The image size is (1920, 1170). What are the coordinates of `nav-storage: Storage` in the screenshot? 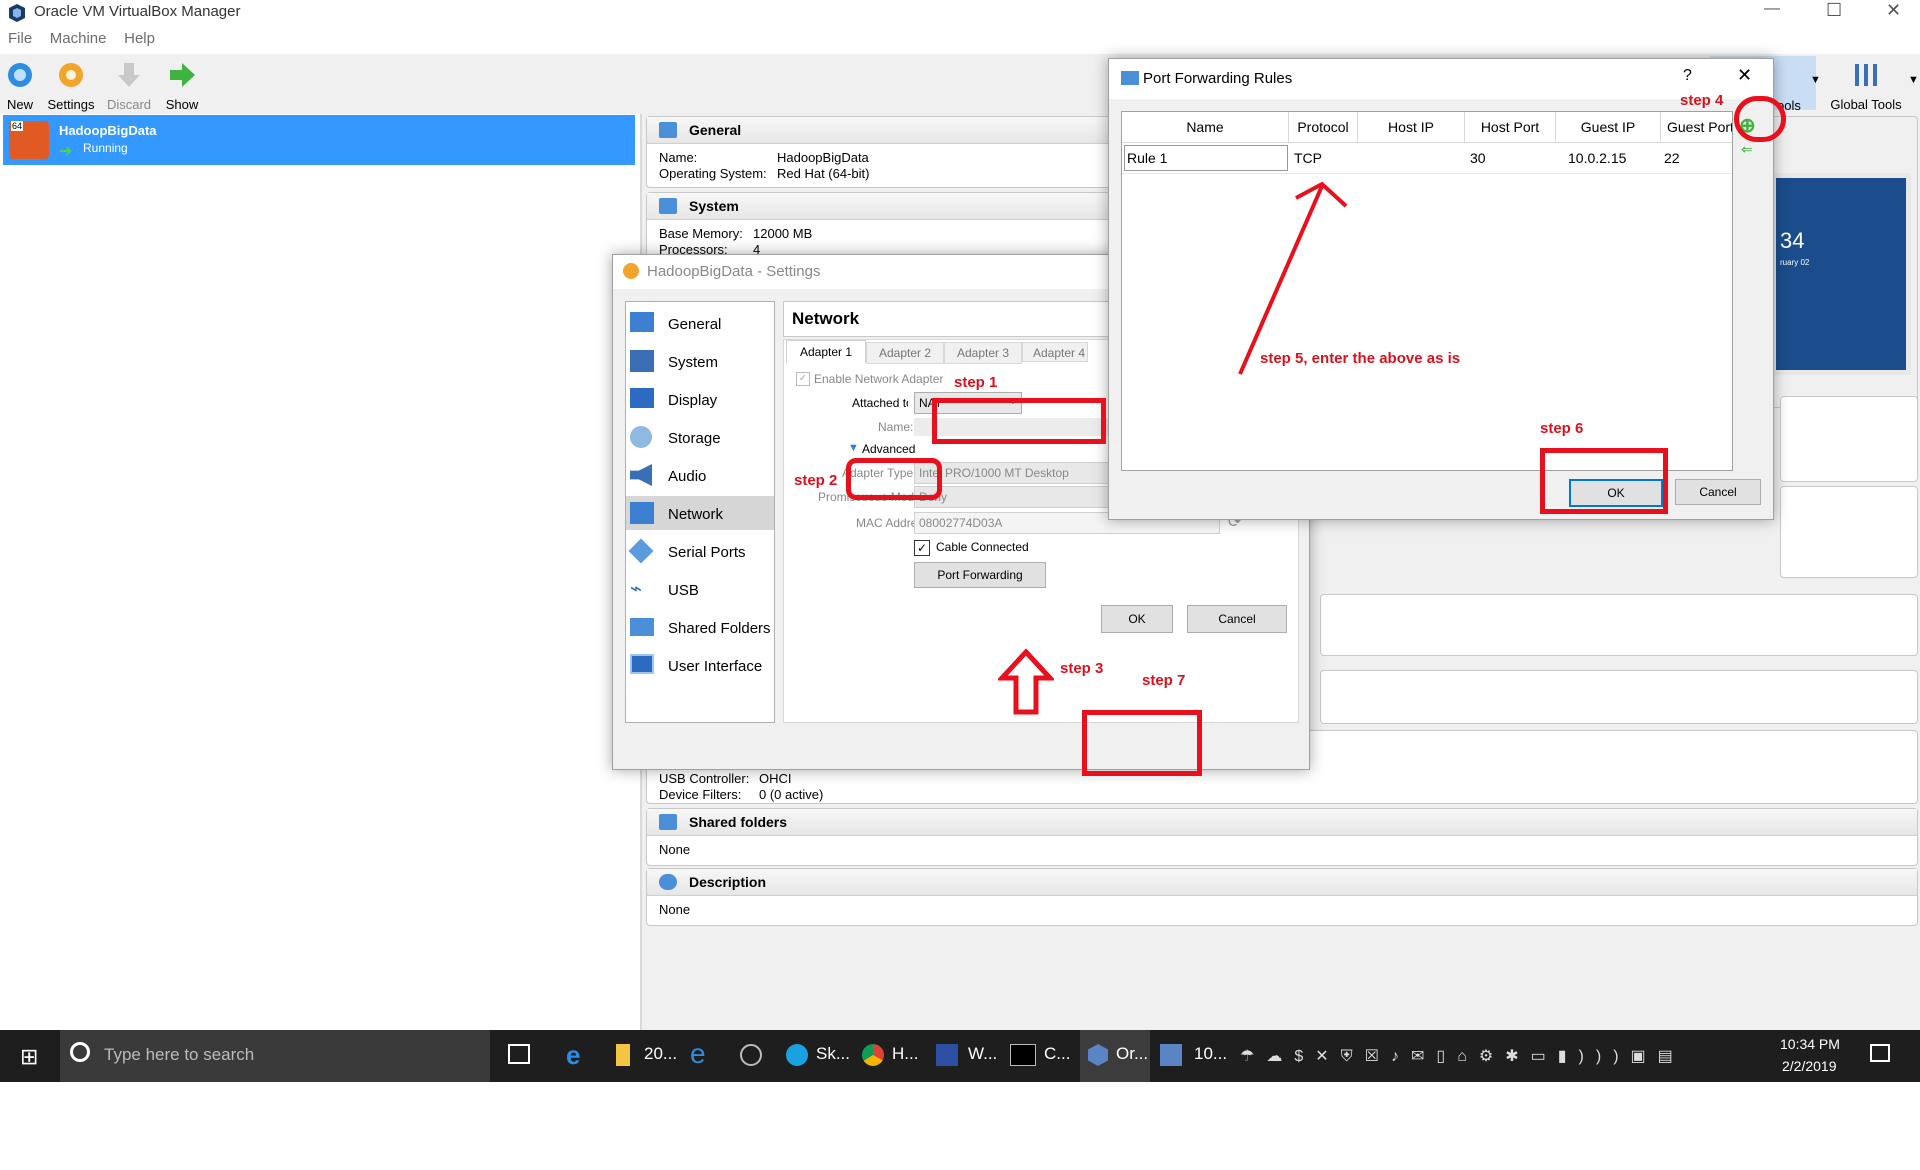 It's located at (700, 437).